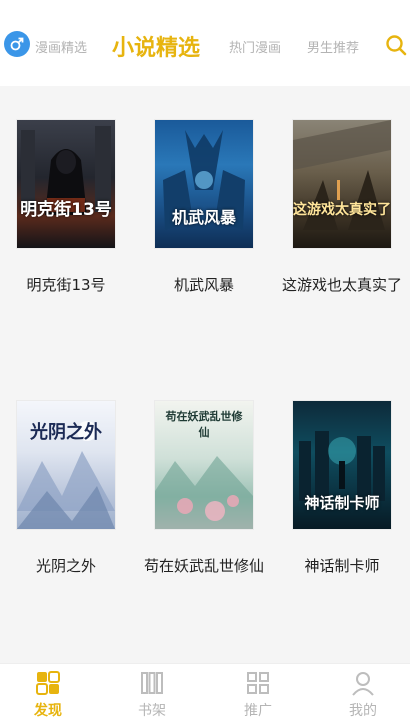 The height and width of the screenshot is (721, 410). Describe the element at coordinates (363, 711) in the screenshot. I see `nav-label: 我的` at that location.